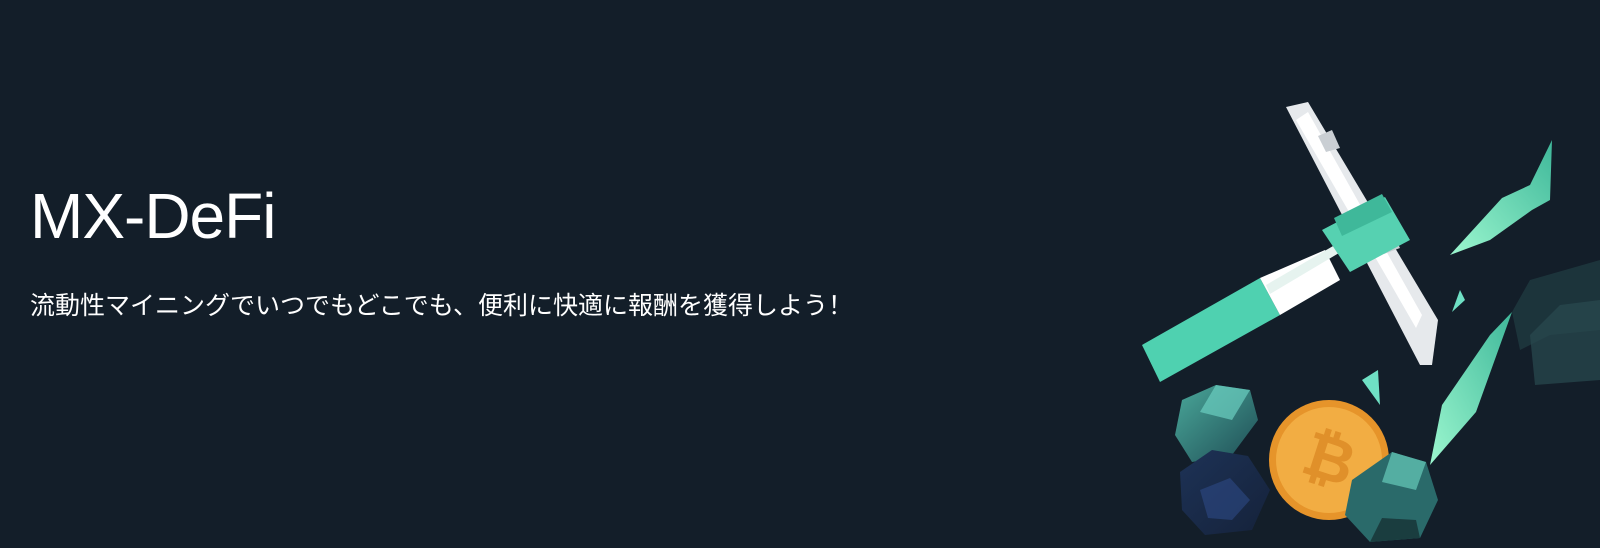  What do you see at coordinates (1290, 242) in the screenshot?
I see `pickaxe-icon` at bounding box center [1290, 242].